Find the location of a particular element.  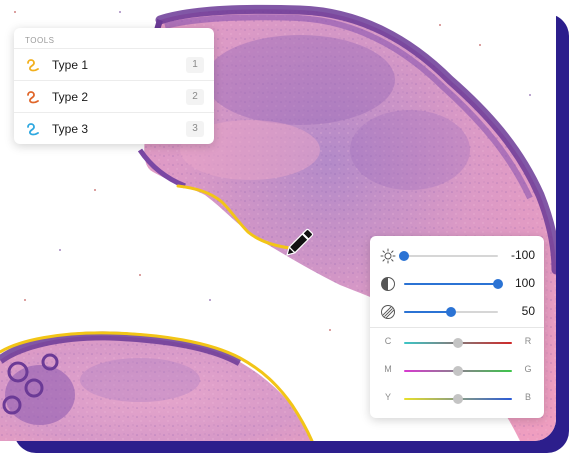

image-adjustments-panel: -100 100 50 C R M G Y B is located at coordinates (457, 327).